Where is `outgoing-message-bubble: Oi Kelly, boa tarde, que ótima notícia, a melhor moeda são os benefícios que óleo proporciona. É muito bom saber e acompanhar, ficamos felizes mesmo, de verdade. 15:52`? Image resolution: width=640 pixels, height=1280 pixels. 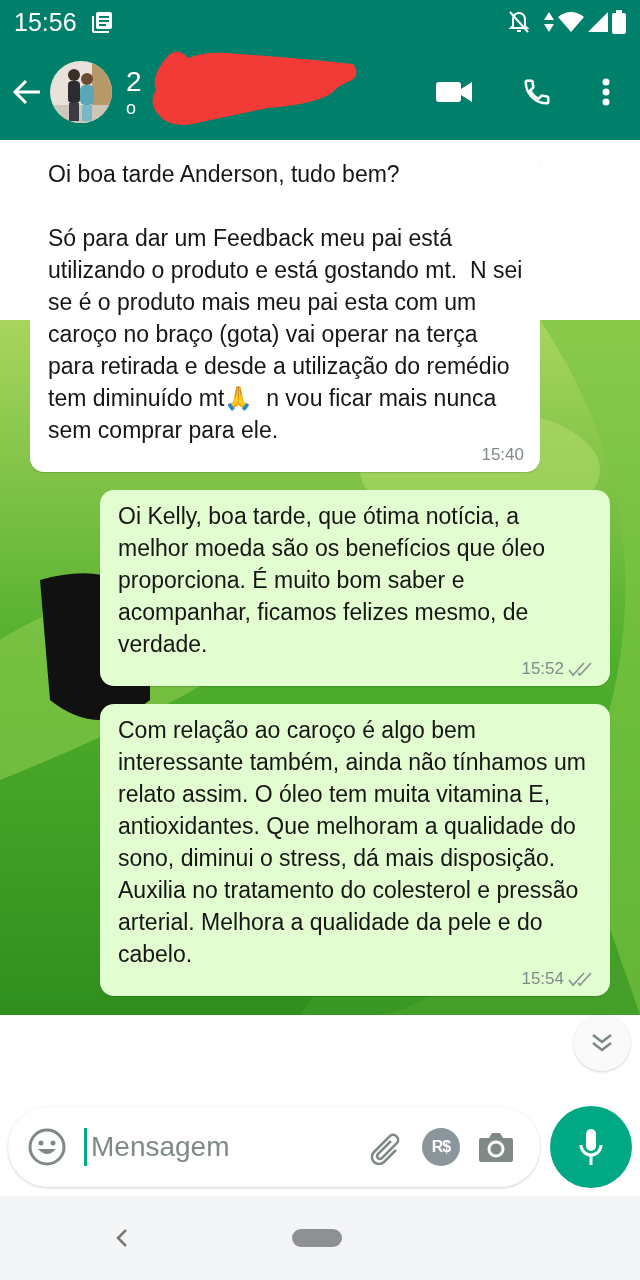
outgoing-message-bubble: Oi Kelly, boa tarde, que ótima notícia, a melhor moeda são os benefícios que óleo proporciona. É muito bom saber e acompanhar, ficamos felizes mesmo, de verdade. 15:52 is located at coordinates (355, 588).